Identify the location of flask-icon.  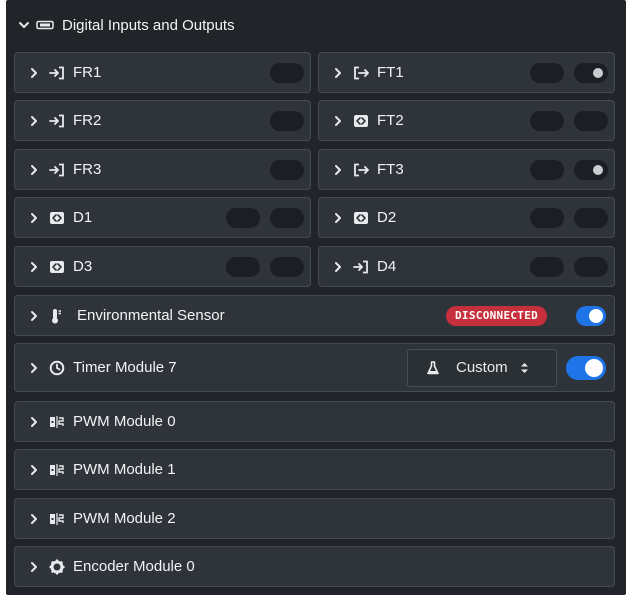
(441, 367).